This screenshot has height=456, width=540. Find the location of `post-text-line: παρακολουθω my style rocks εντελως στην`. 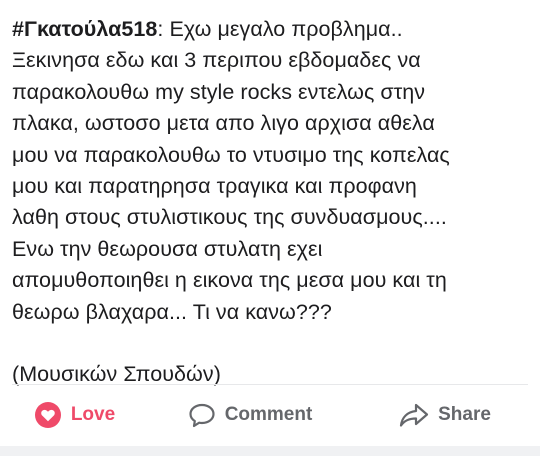

post-text-line: παρακολουθω my style rocks εντελως στην is located at coordinates (219, 91).